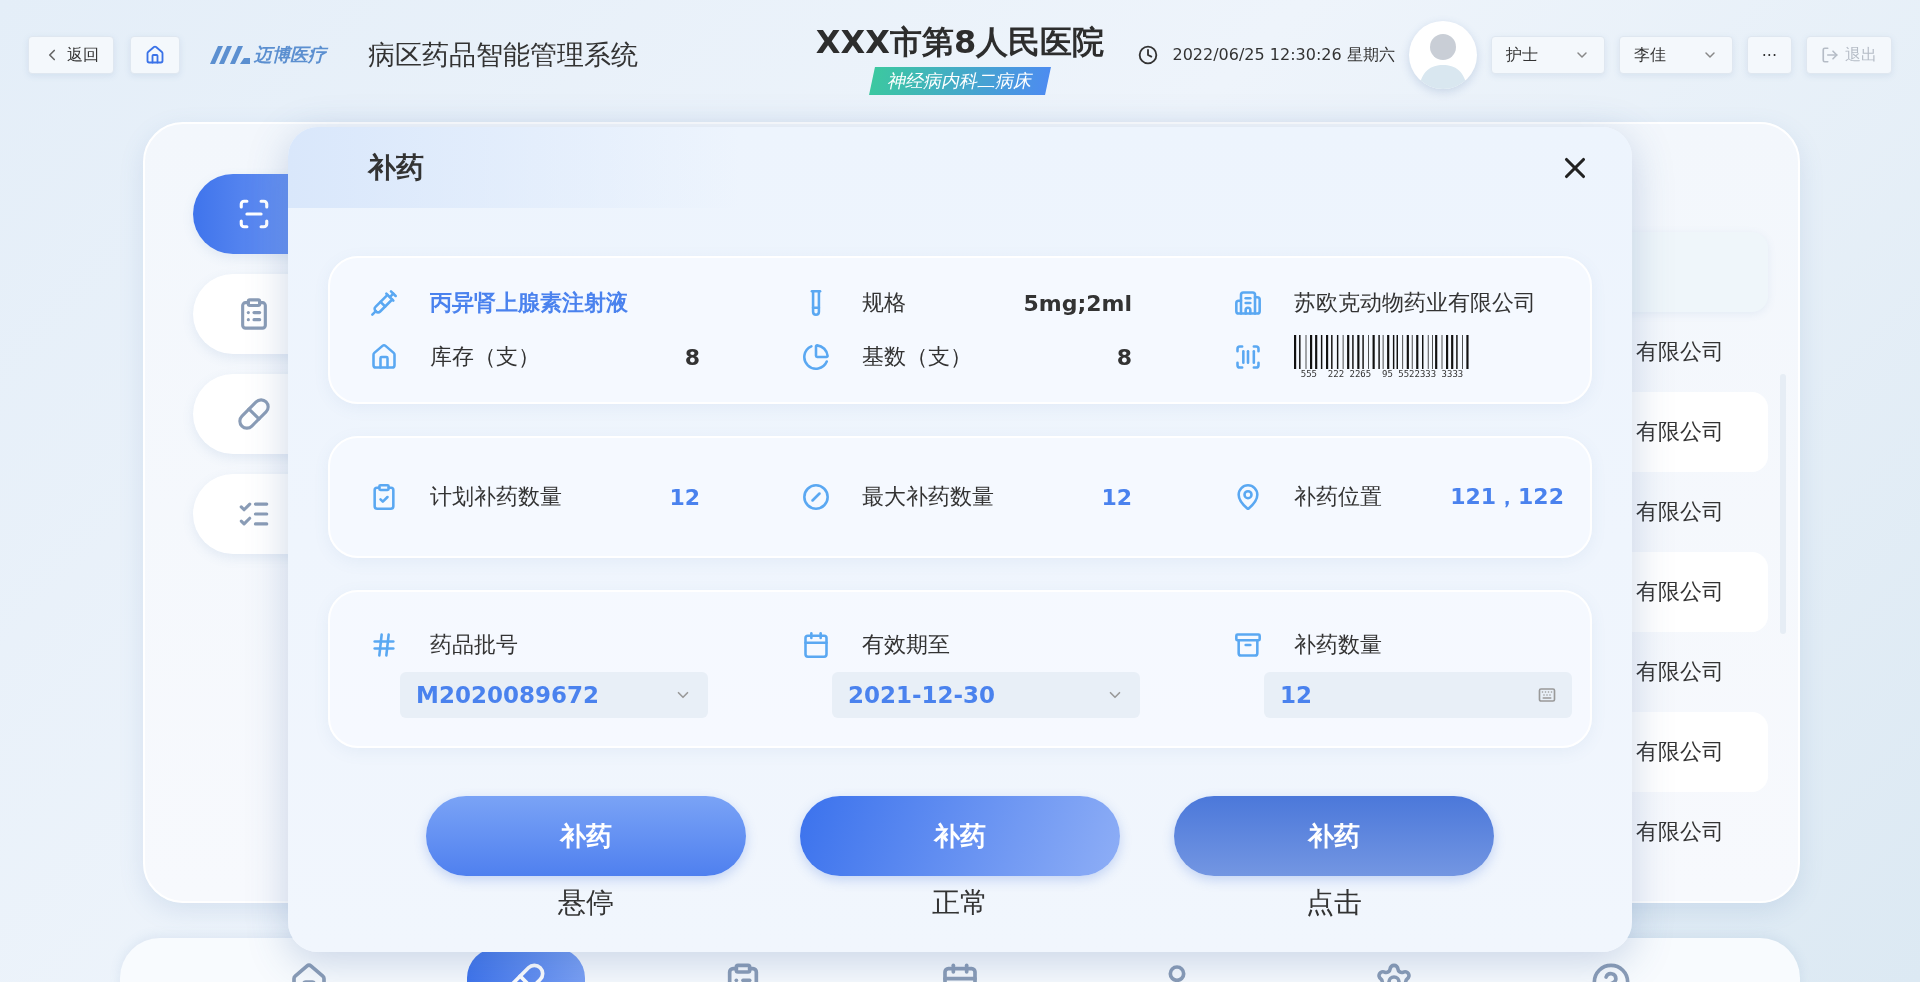  I want to click on field-label: 有效期至, so click(906, 645).